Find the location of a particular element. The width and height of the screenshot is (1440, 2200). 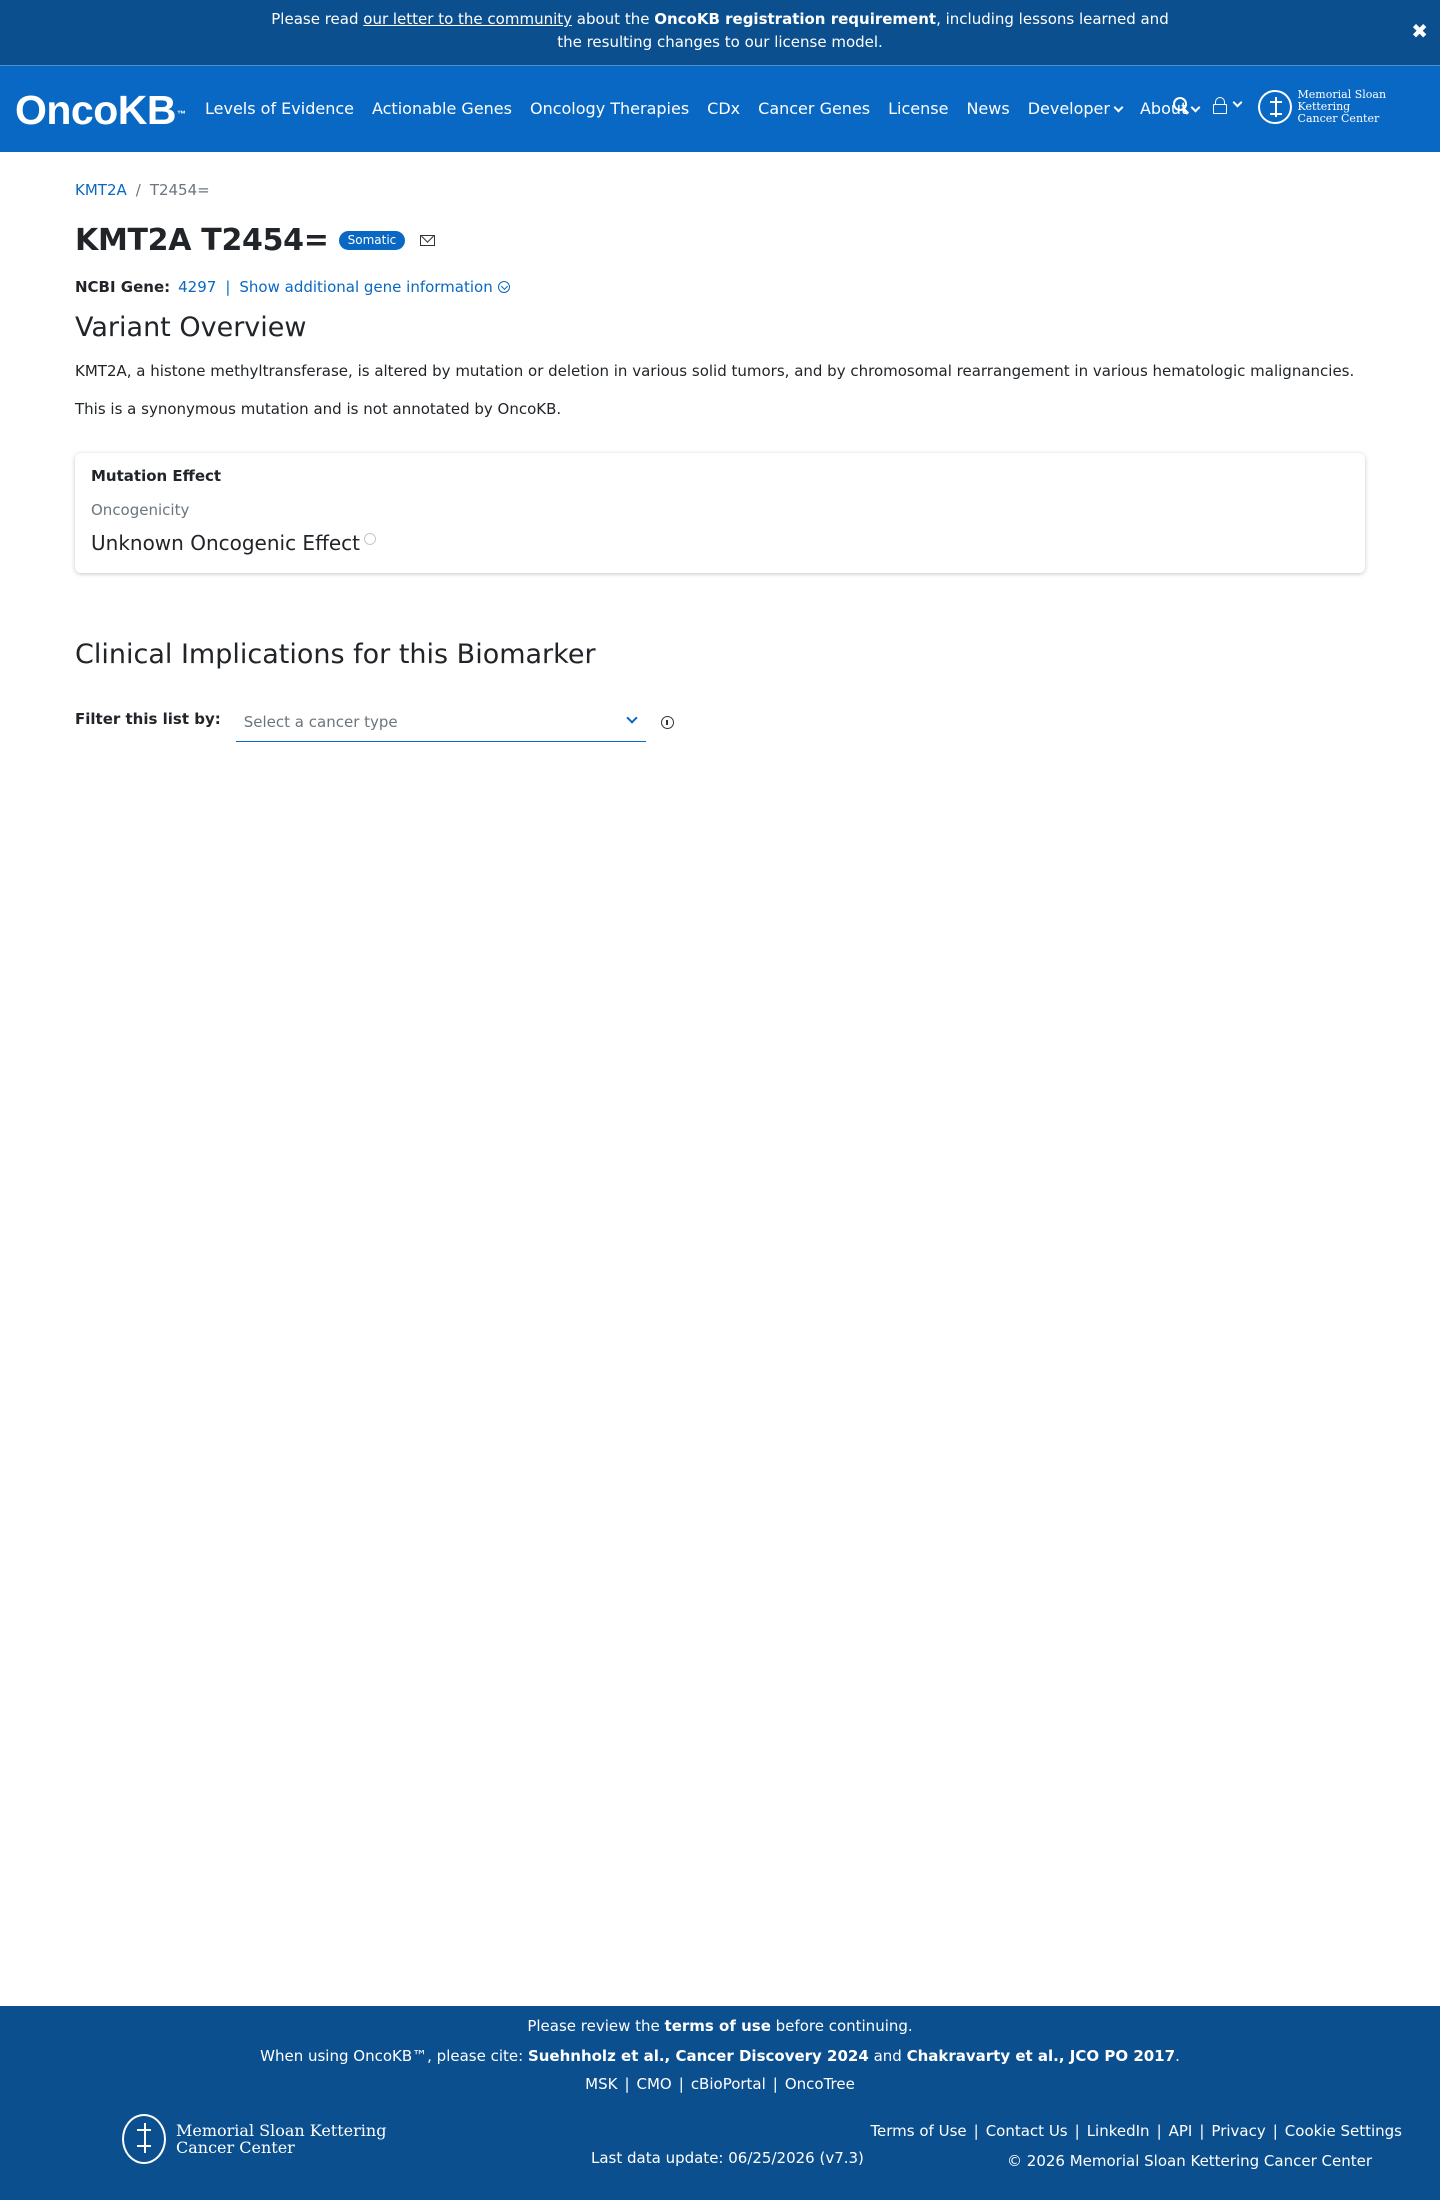

nav-actionable-genes: Actionable Genes is located at coordinates (442, 109).